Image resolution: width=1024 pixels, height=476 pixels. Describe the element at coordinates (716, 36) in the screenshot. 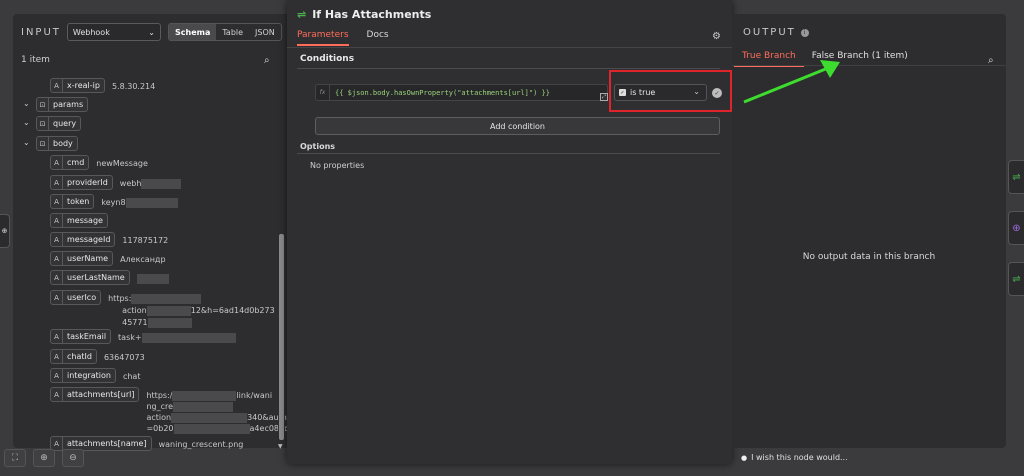

I see `gear-icon: ⚙` at that location.